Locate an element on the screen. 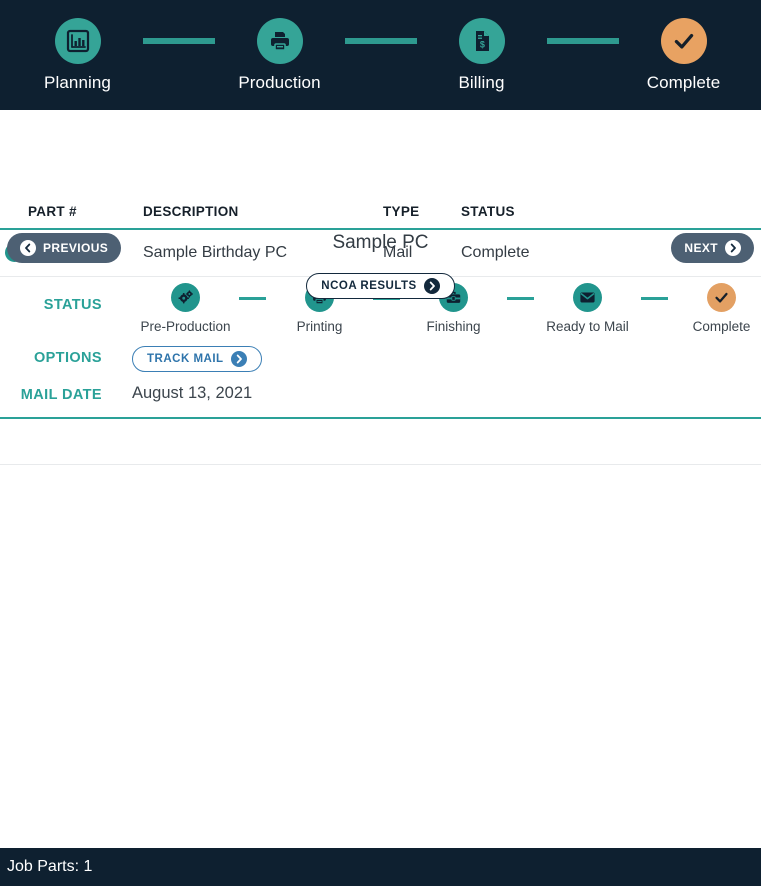 Image resolution: width=761 pixels, height=886 pixels. ncoa-results-wrapper: NCOA RESULTS is located at coordinates (380, 286).